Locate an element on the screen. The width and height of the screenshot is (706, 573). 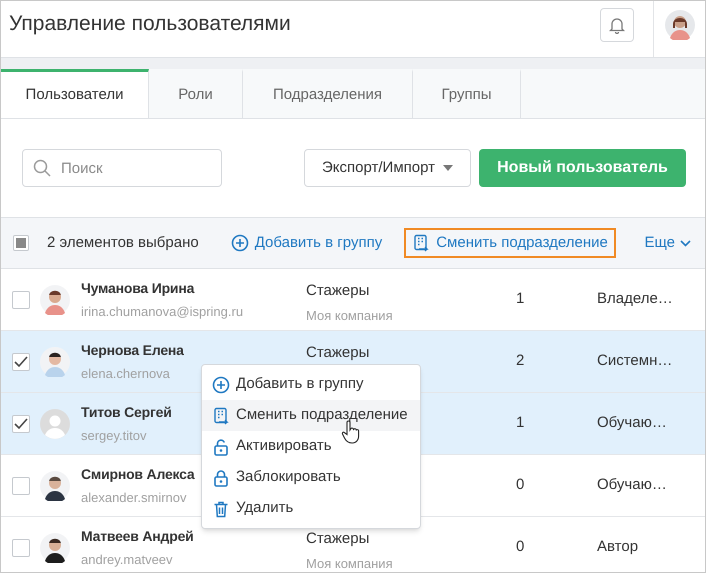
user-email: andrey.matveev is located at coordinates (127, 559).